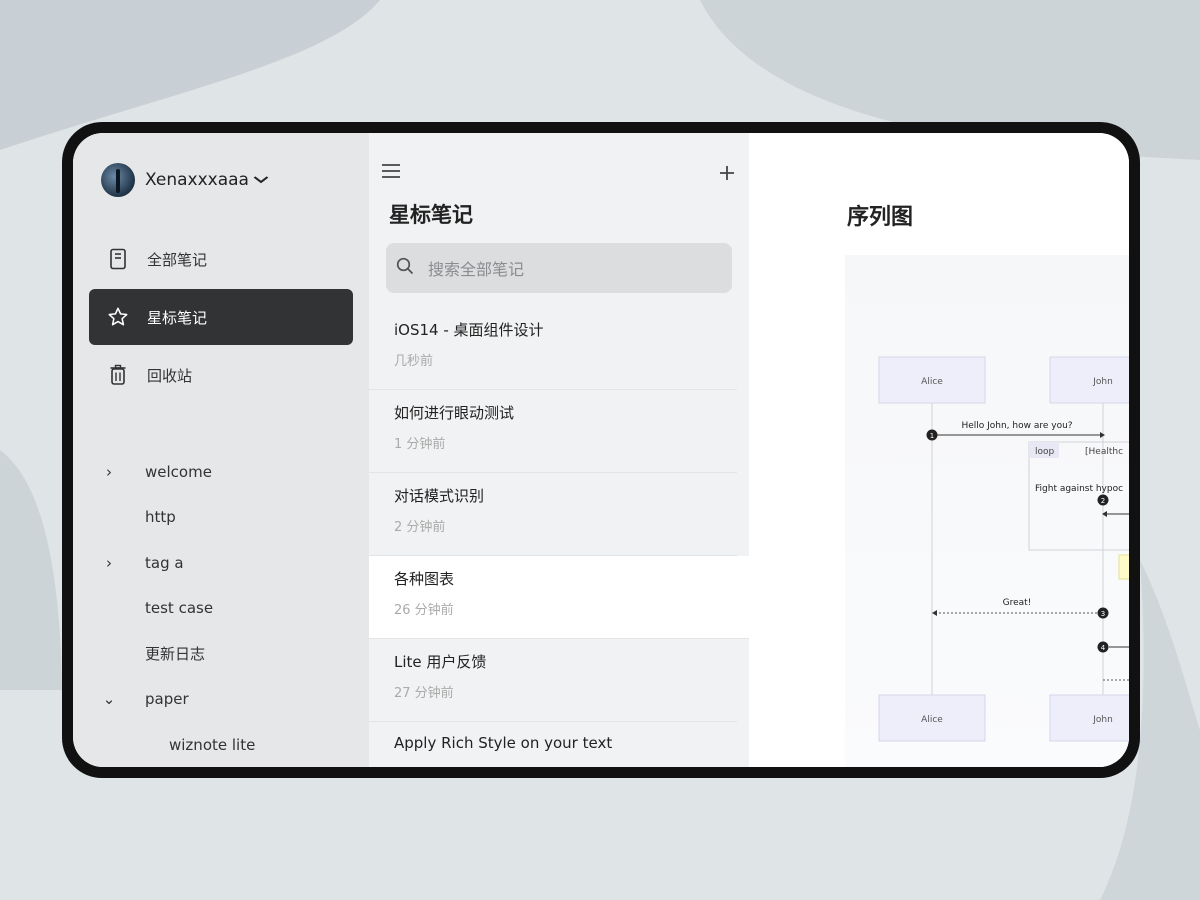 The height and width of the screenshot is (900, 1200). Describe the element at coordinates (118, 180) in the screenshot. I see `avatar` at that location.